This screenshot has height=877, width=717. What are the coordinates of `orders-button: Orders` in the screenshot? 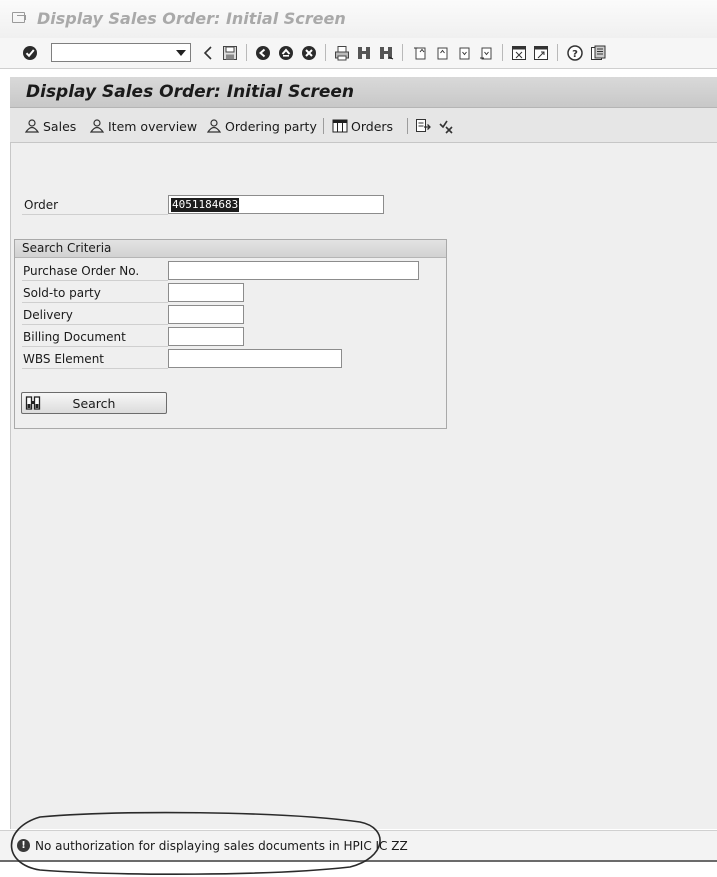 It's located at (362, 126).